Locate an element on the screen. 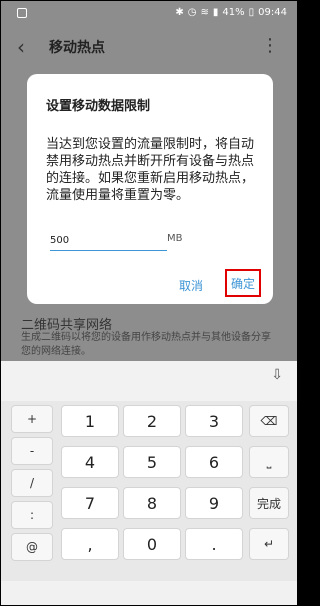 Image resolution: width=320 pixels, height=606 pixels. key-1: 1 is located at coordinates (90, 421).